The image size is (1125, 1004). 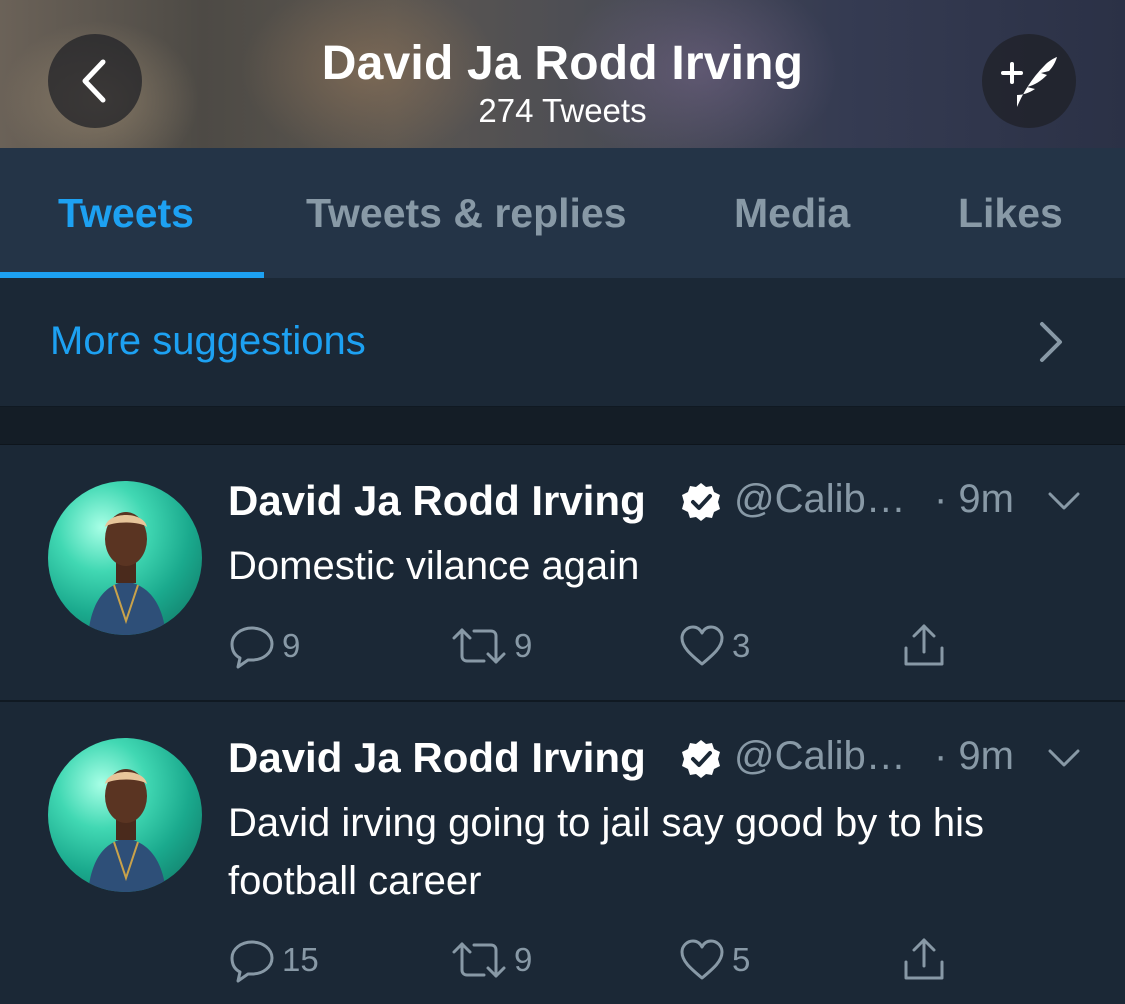 I want to click on like-button: 3, so click(x=714, y=646).